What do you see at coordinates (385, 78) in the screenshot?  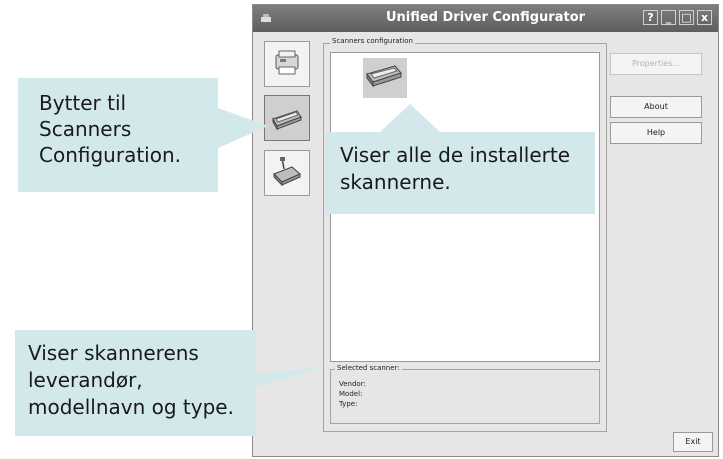 I see `scanner-list-item` at bounding box center [385, 78].